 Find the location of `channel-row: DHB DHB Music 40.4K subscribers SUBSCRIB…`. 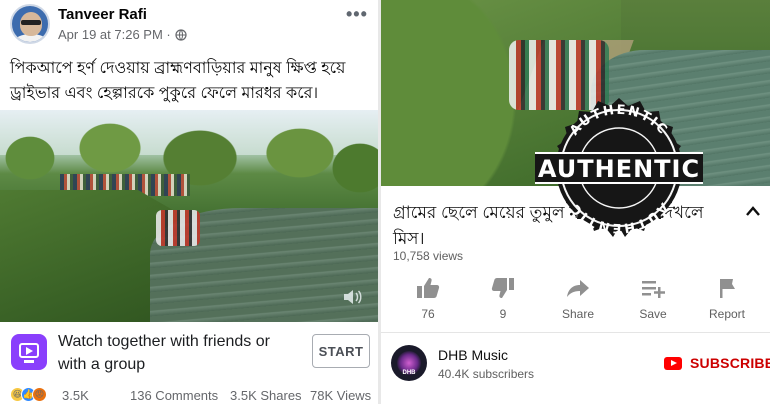

channel-row: DHB DHB Music 40.4K subscribers SUBSCRIB… is located at coordinates (575, 362).